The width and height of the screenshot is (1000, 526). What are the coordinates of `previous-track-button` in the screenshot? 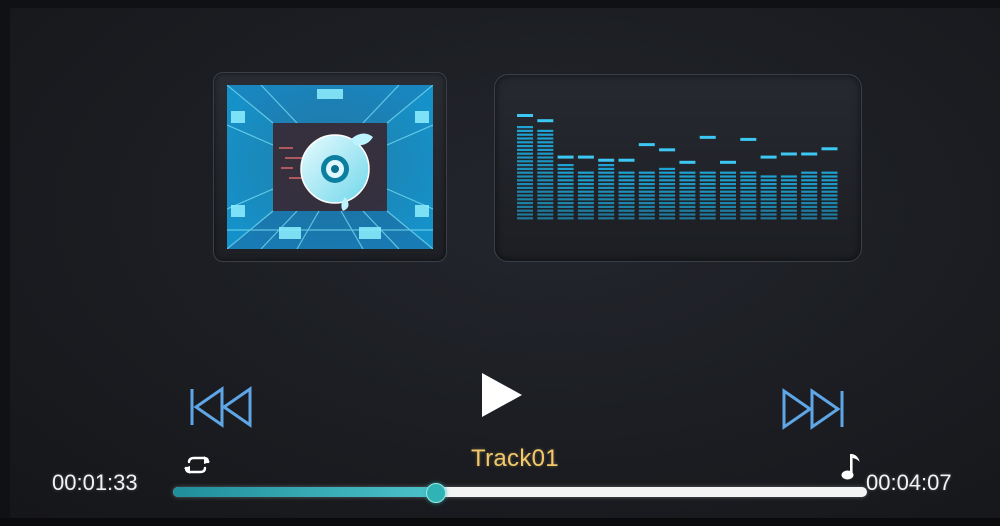 It's located at (222, 407).